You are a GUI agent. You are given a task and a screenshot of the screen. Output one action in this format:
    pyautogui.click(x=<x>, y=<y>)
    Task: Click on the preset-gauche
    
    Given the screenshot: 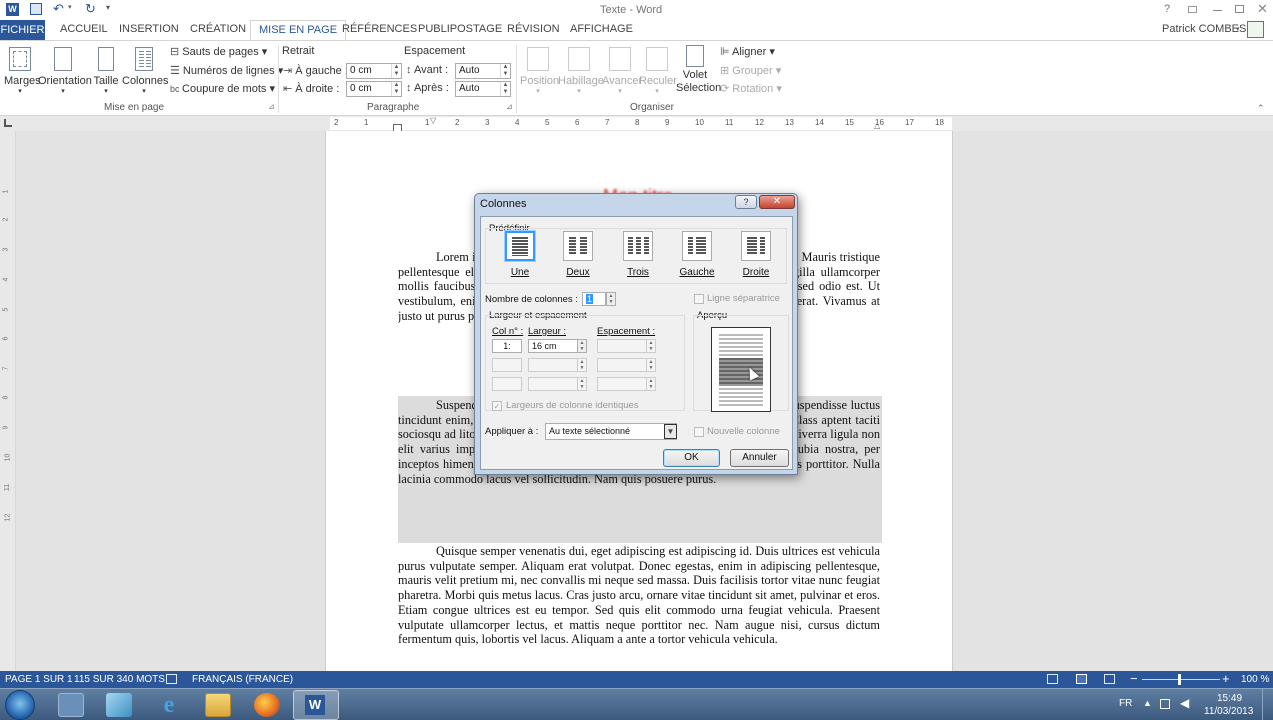 What is the action you would take?
    pyautogui.click(x=697, y=246)
    